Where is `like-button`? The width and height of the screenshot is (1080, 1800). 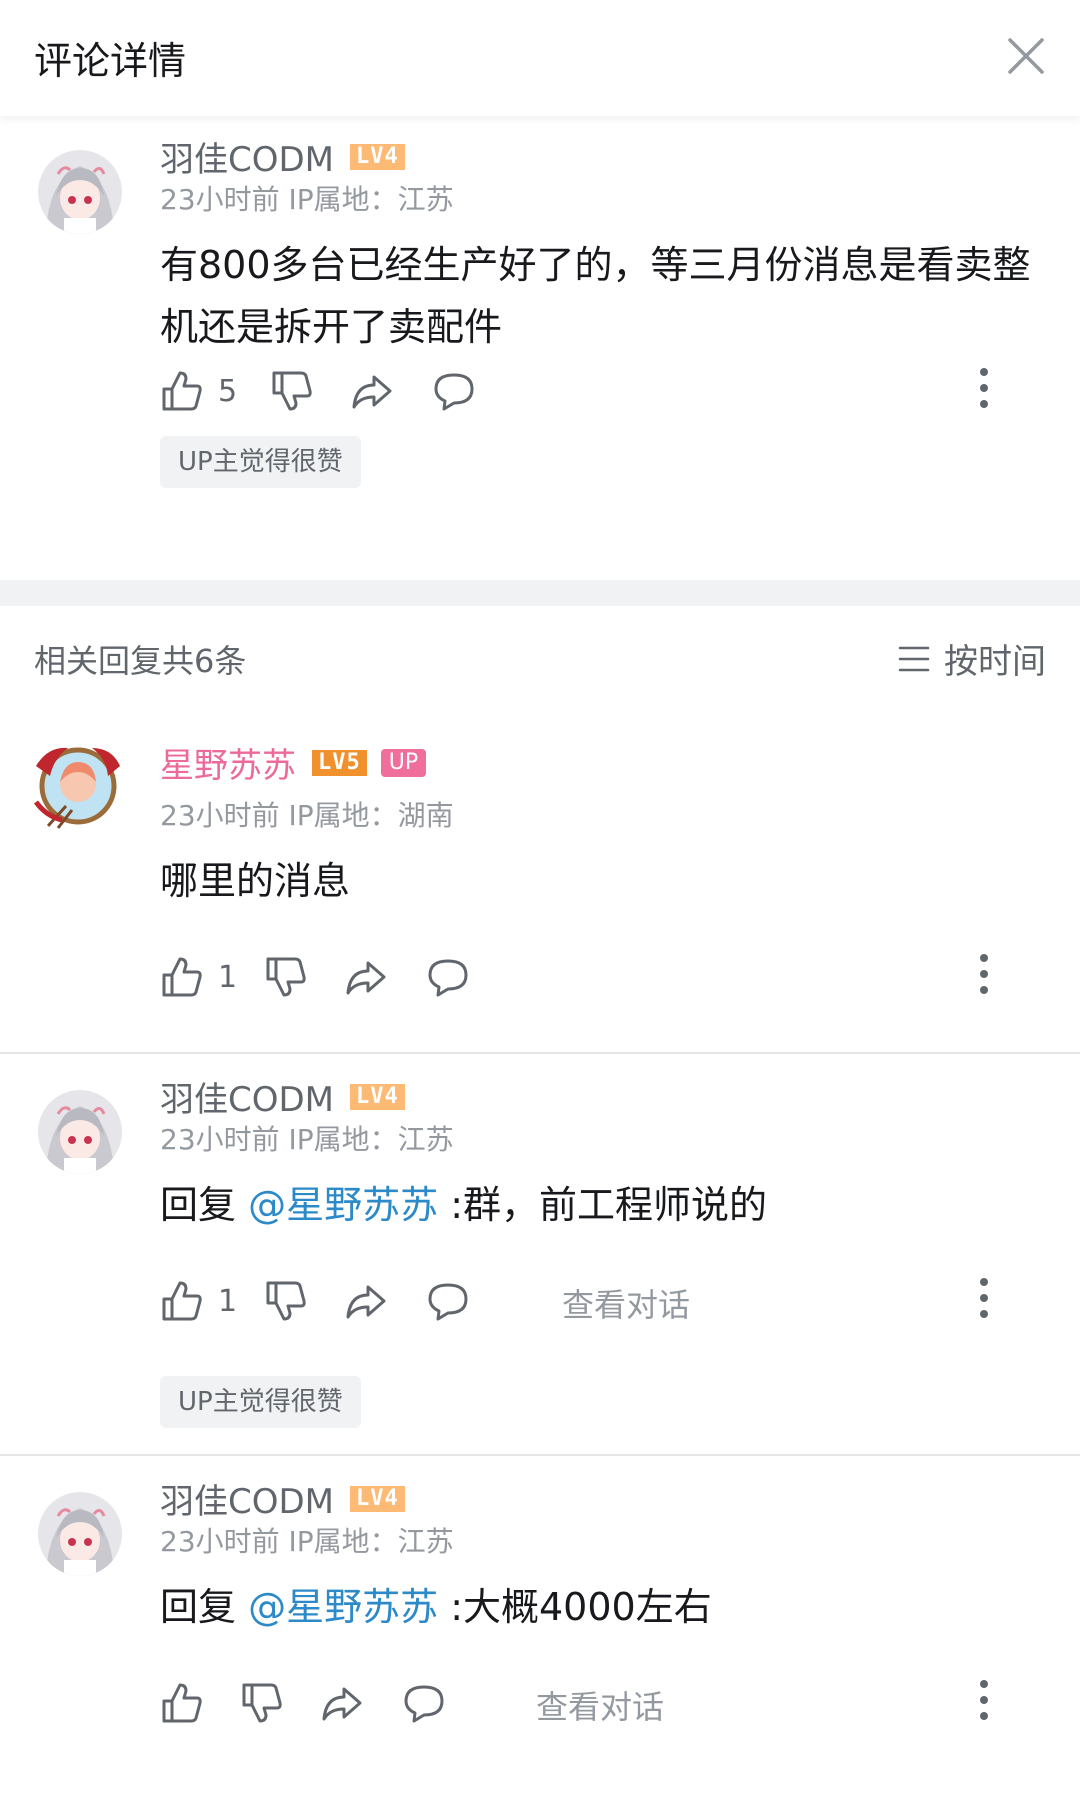
like-button is located at coordinates (189, 1703).